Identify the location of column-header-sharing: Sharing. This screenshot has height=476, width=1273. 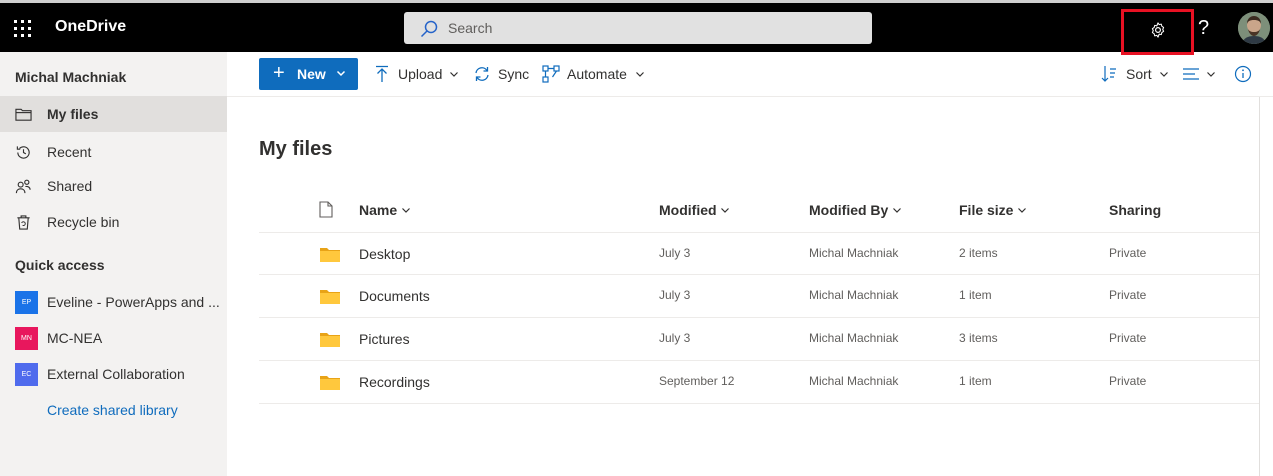
(1135, 210).